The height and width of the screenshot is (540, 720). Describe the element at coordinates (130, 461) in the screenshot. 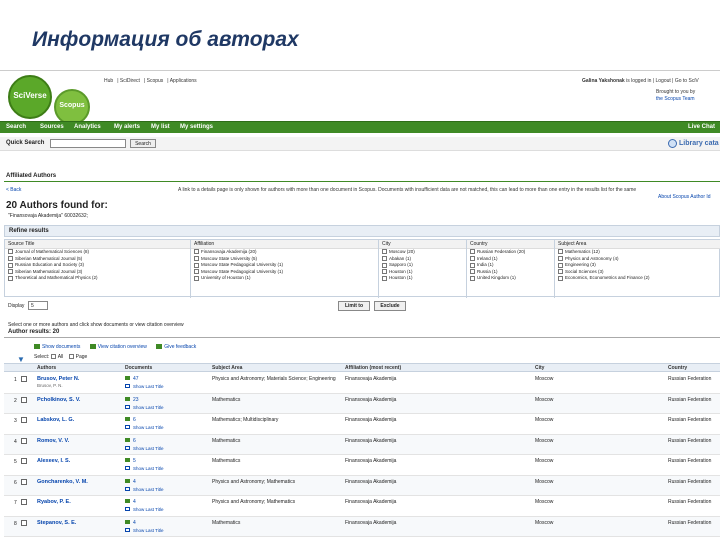

I see `documents-count-link: 5` at that location.